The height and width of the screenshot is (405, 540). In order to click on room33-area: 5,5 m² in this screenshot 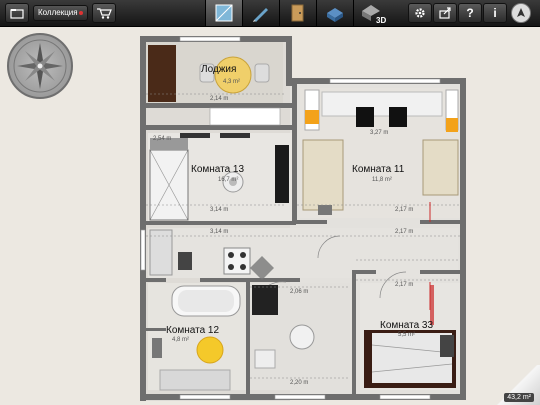, I will do `click(407, 335)`.